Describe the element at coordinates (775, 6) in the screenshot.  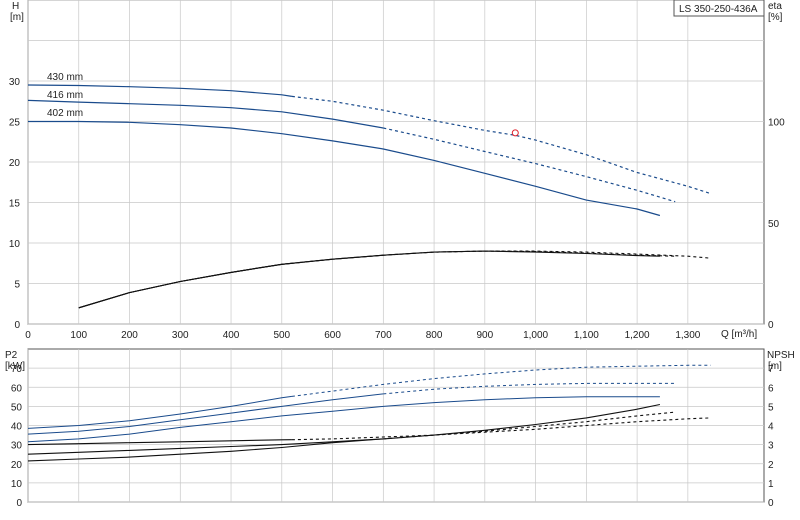
I see `y-right-label-top: eta` at that location.